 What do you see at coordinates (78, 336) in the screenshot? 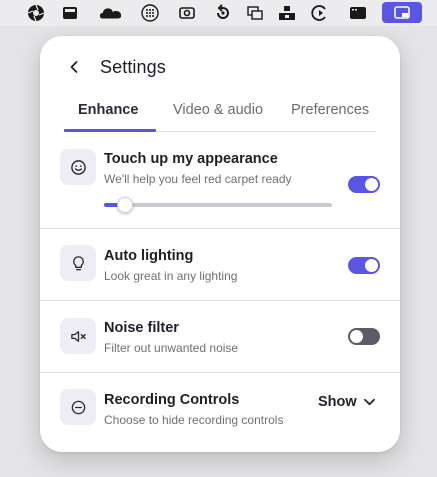
I see `speaker-mute-icon` at bounding box center [78, 336].